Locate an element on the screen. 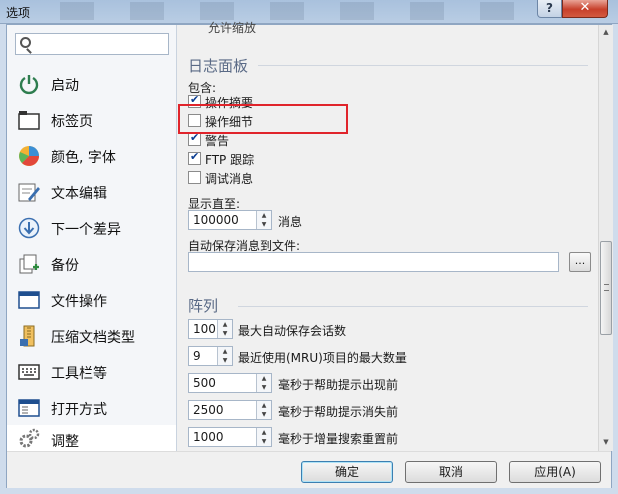  file-ops-icon is located at coordinates (29, 300).